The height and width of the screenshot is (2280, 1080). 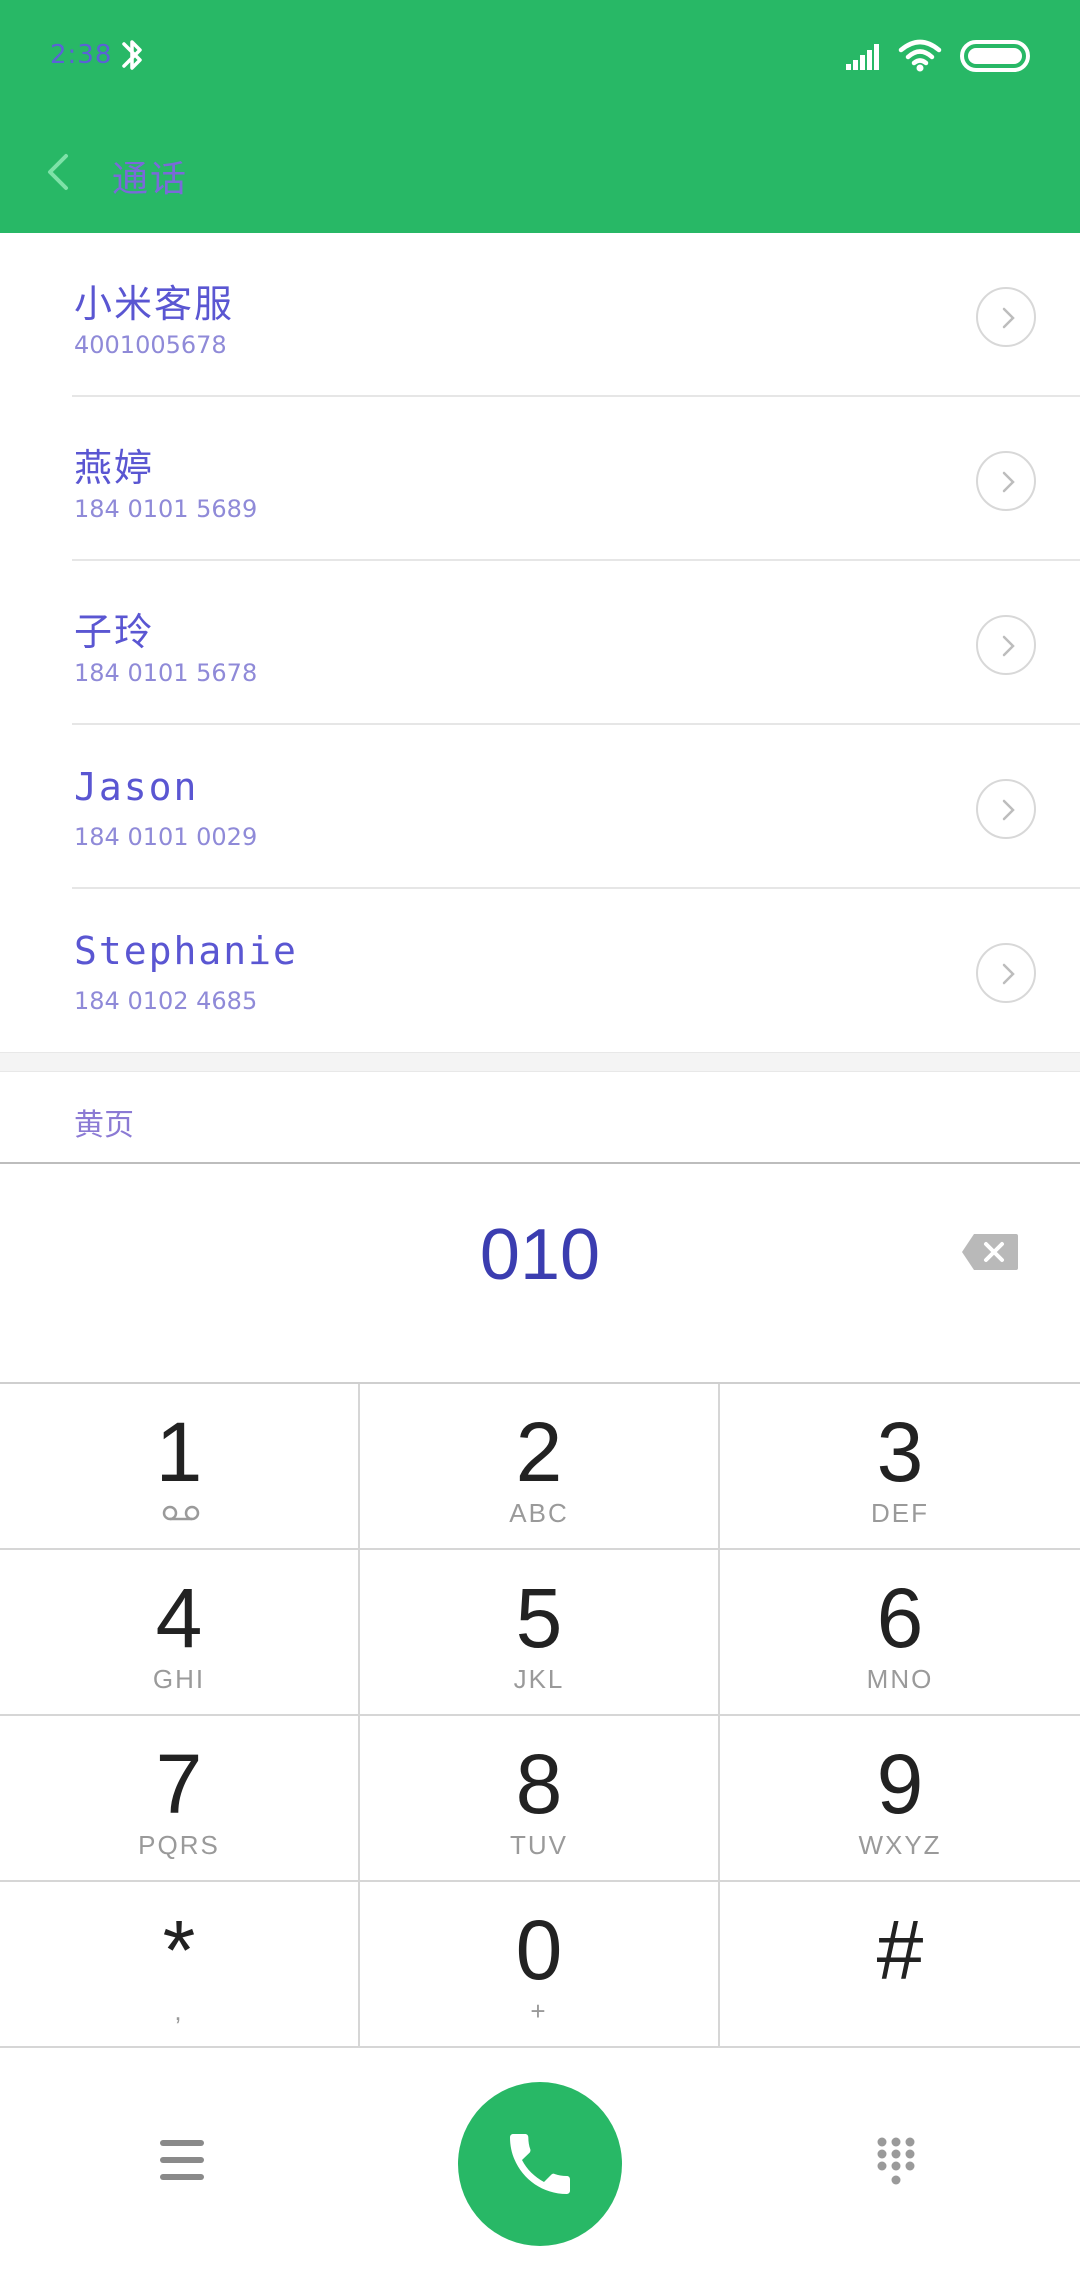 I want to click on contact-name: 小米客服, so click(x=154, y=304).